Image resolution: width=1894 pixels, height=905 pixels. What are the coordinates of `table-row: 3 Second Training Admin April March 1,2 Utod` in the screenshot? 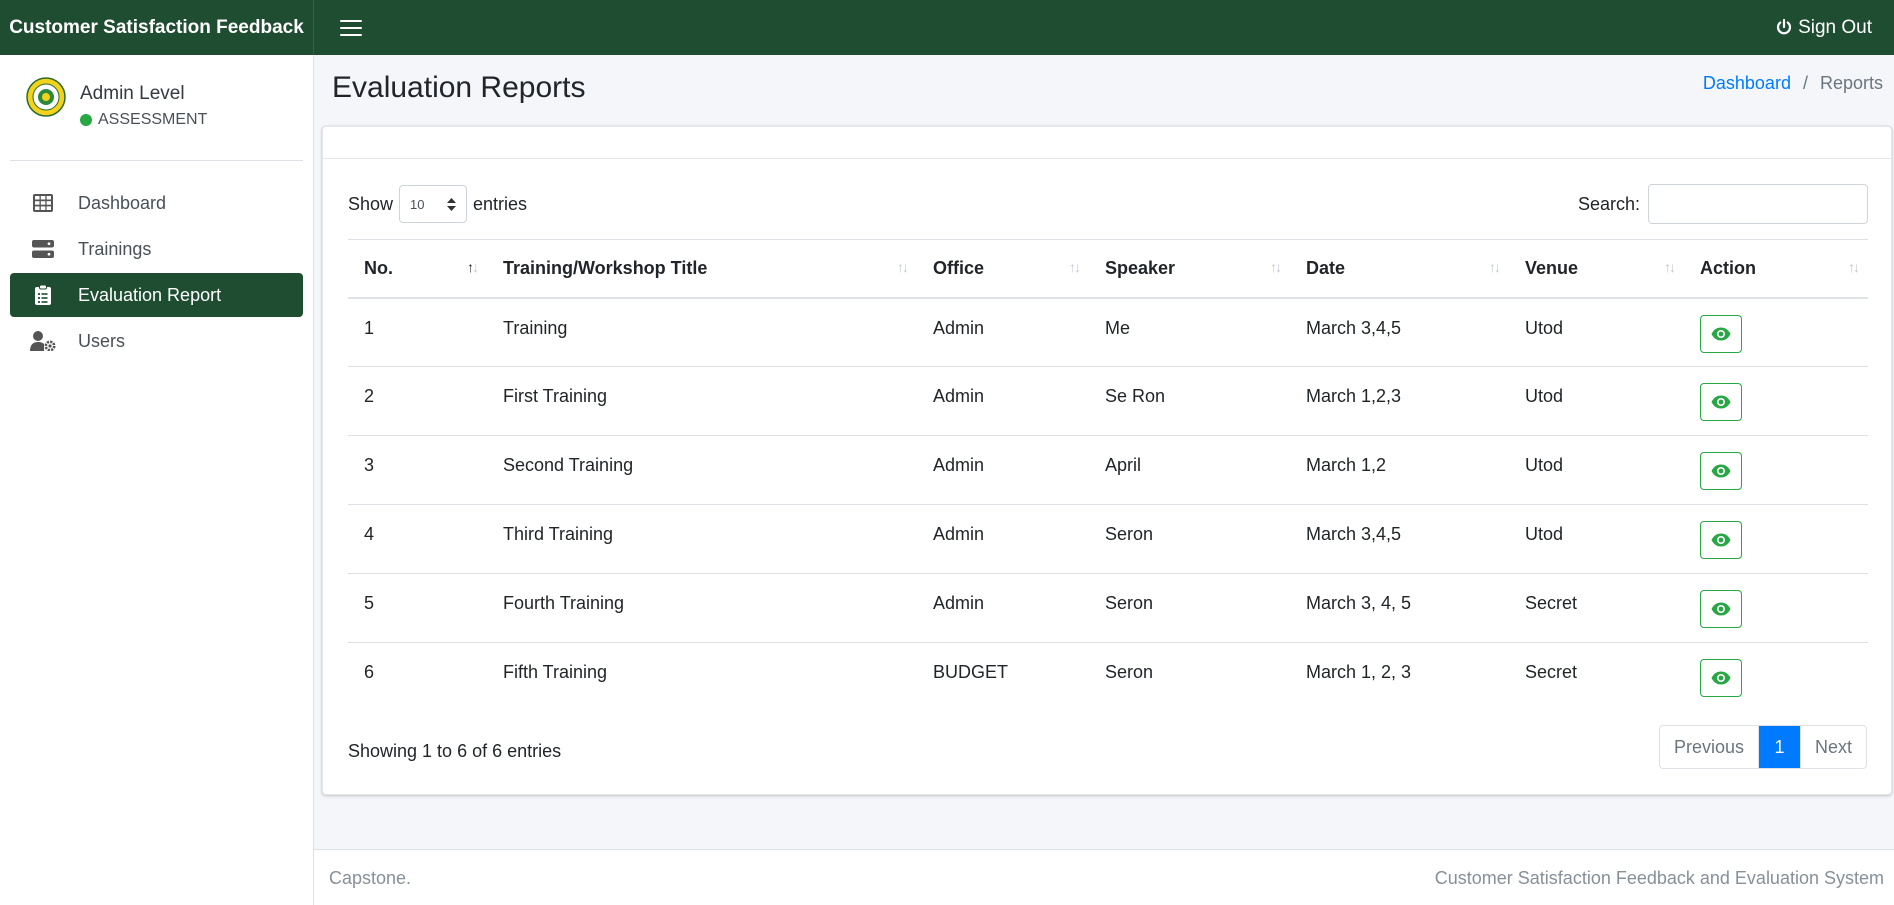 It's located at (1108, 470).